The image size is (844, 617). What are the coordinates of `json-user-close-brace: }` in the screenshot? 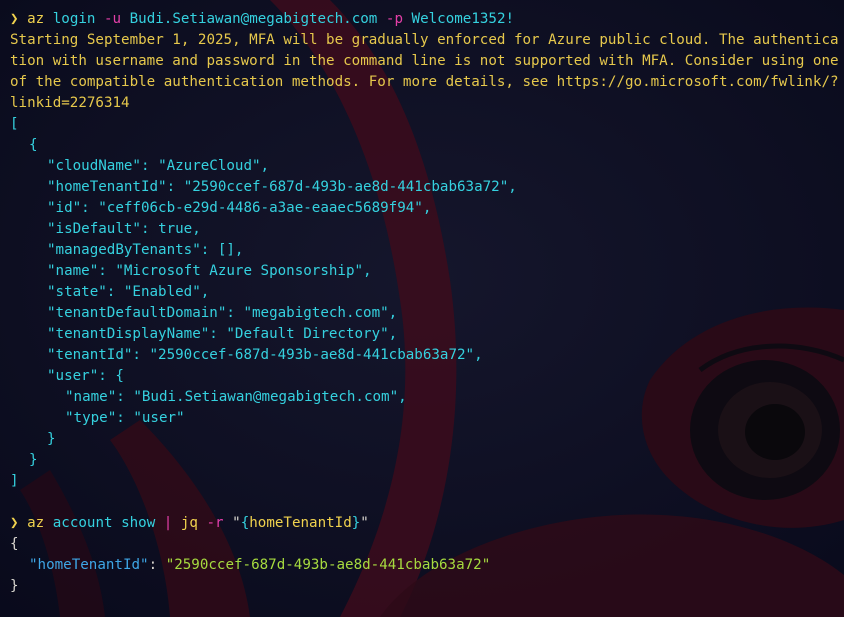 It's located at (51, 439).